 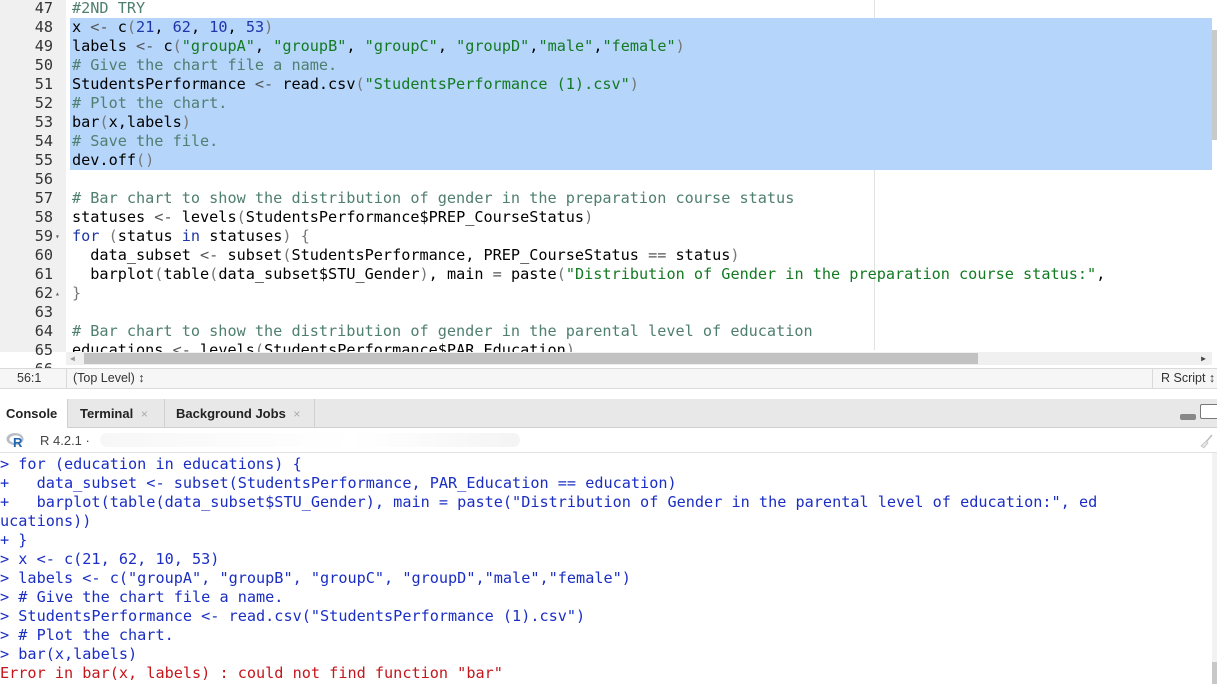 I want to click on panel-tab-bar: Console Terminal × Background Jobs ×, so click(x=608, y=414).